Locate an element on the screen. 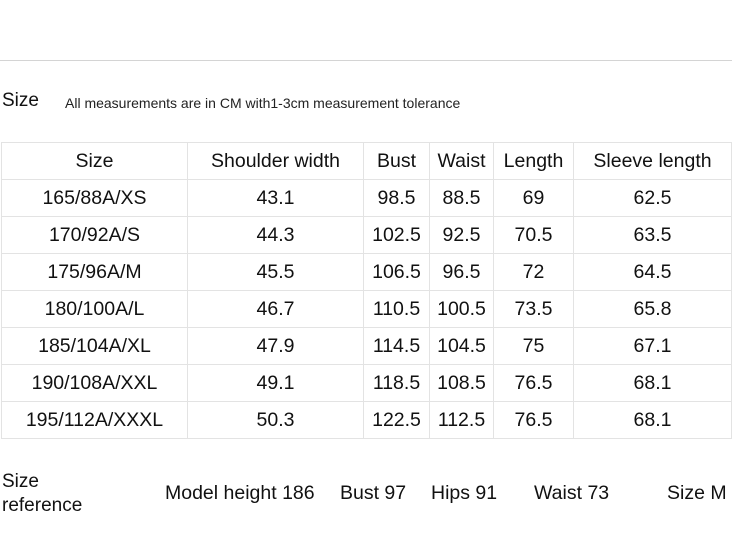  size-reference-label: Size reference is located at coordinates (42, 494).